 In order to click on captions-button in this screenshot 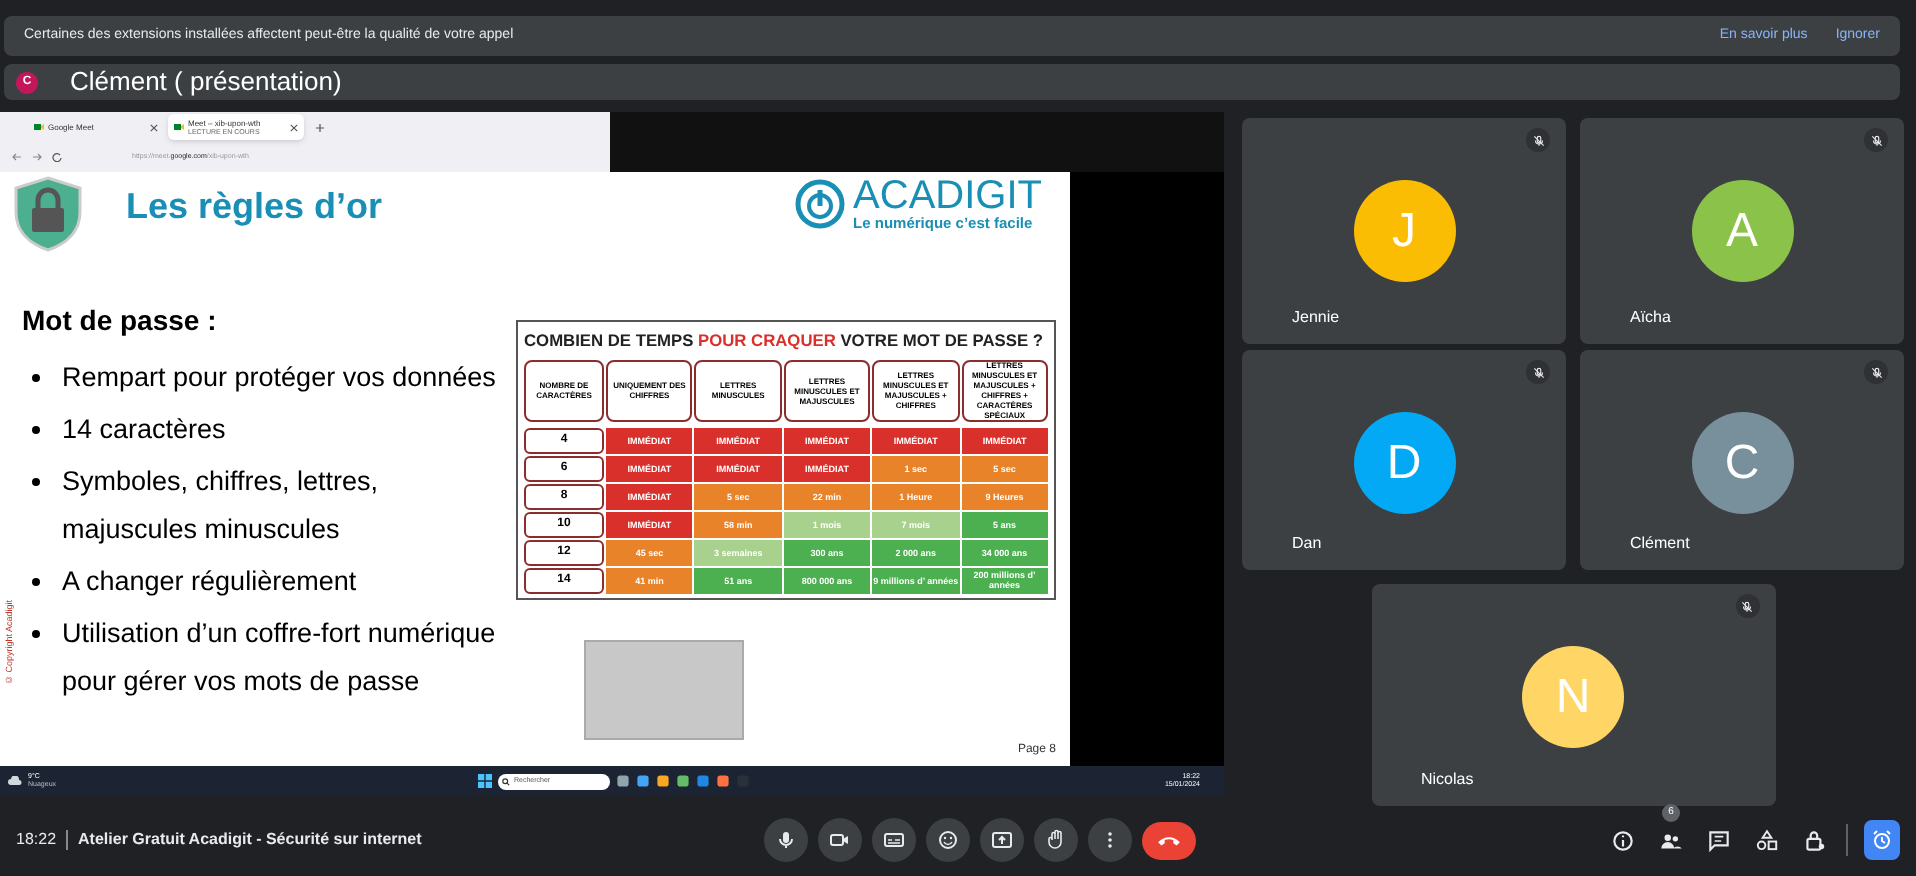, I will do `click(894, 840)`.